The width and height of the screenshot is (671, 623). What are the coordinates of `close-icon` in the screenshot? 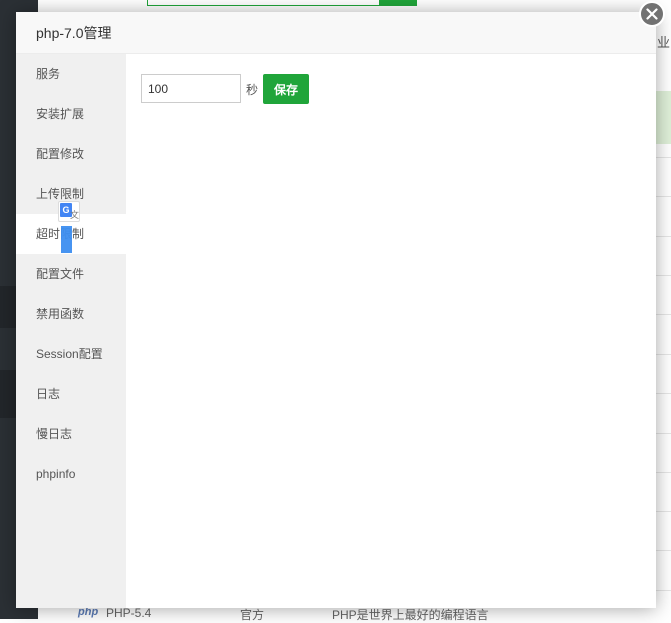 It's located at (652, 14).